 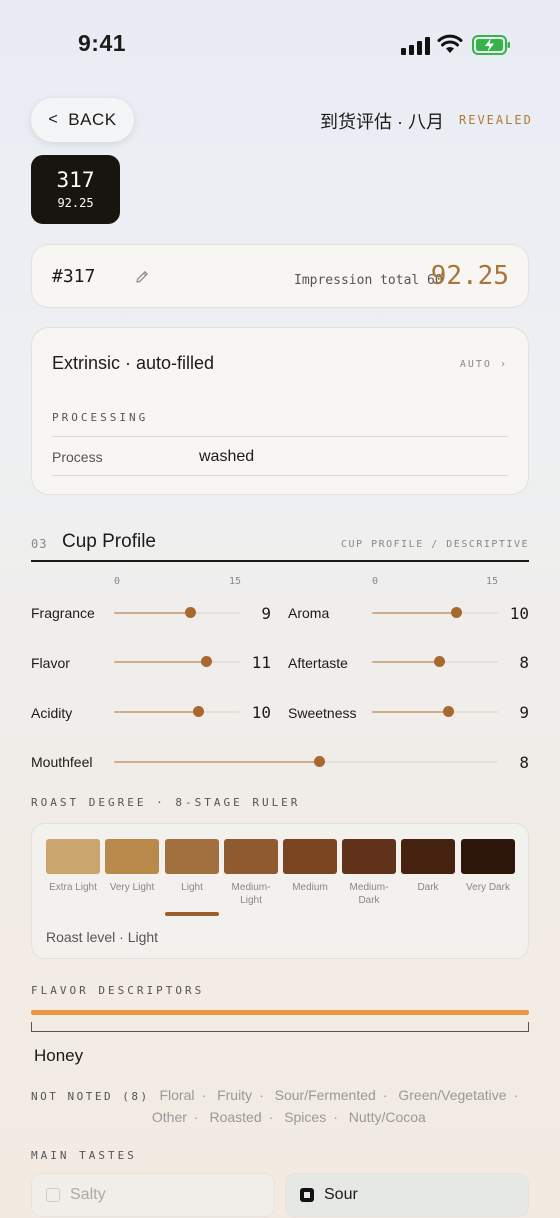 What do you see at coordinates (63, 613) in the screenshot?
I see `attr-label: Fragrance` at bounding box center [63, 613].